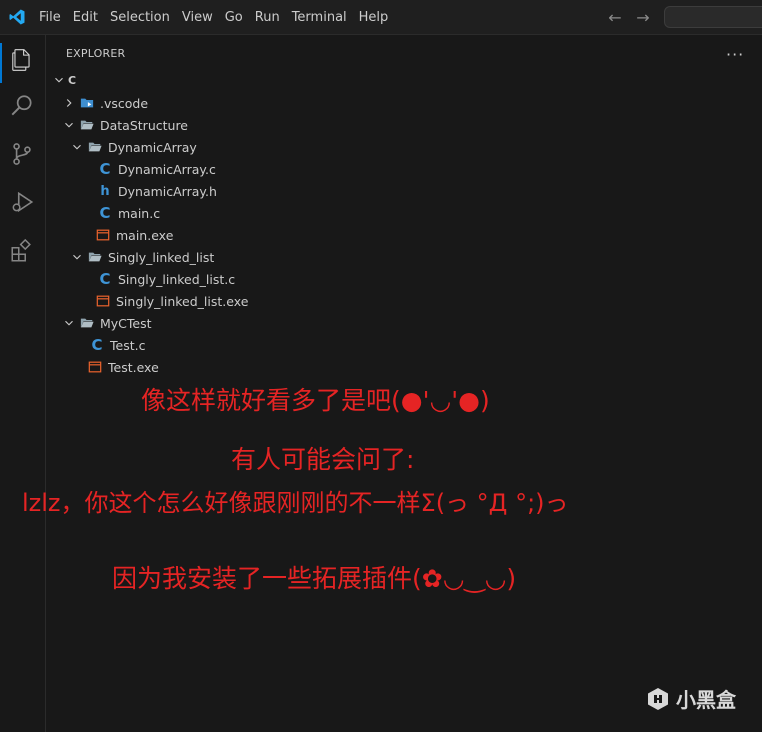 This screenshot has width=762, height=732. Describe the element at coordinates (126, 323) in the screenshot. I see `tree-item-label: MyCTest` at that location.